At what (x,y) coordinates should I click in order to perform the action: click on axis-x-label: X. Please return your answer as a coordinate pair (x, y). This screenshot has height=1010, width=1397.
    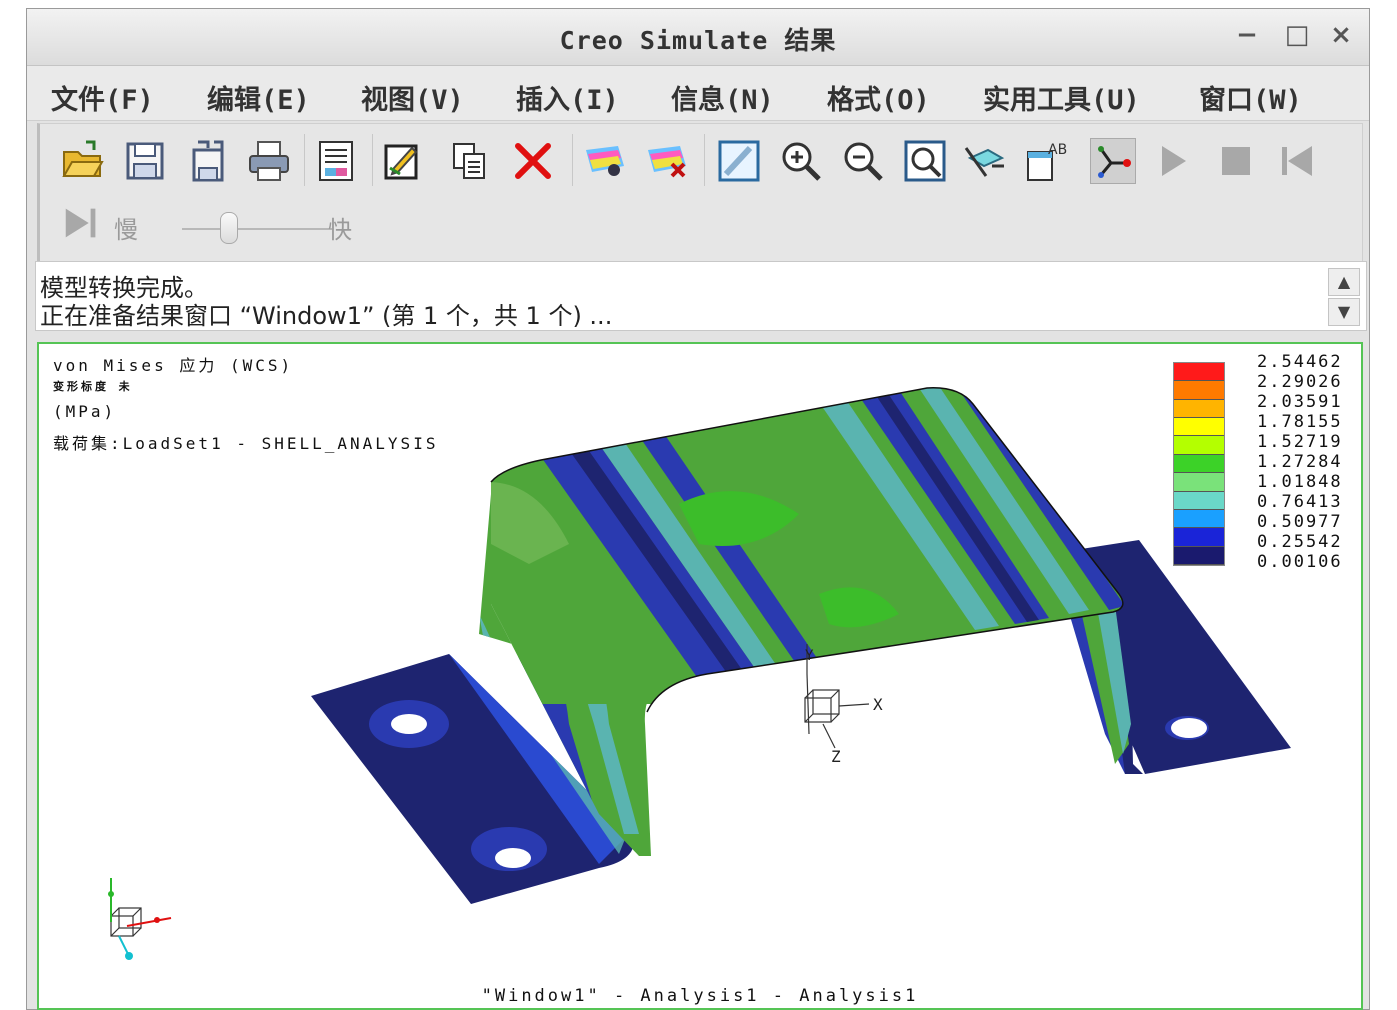
    Looking at the image, I should click on (878, 704).